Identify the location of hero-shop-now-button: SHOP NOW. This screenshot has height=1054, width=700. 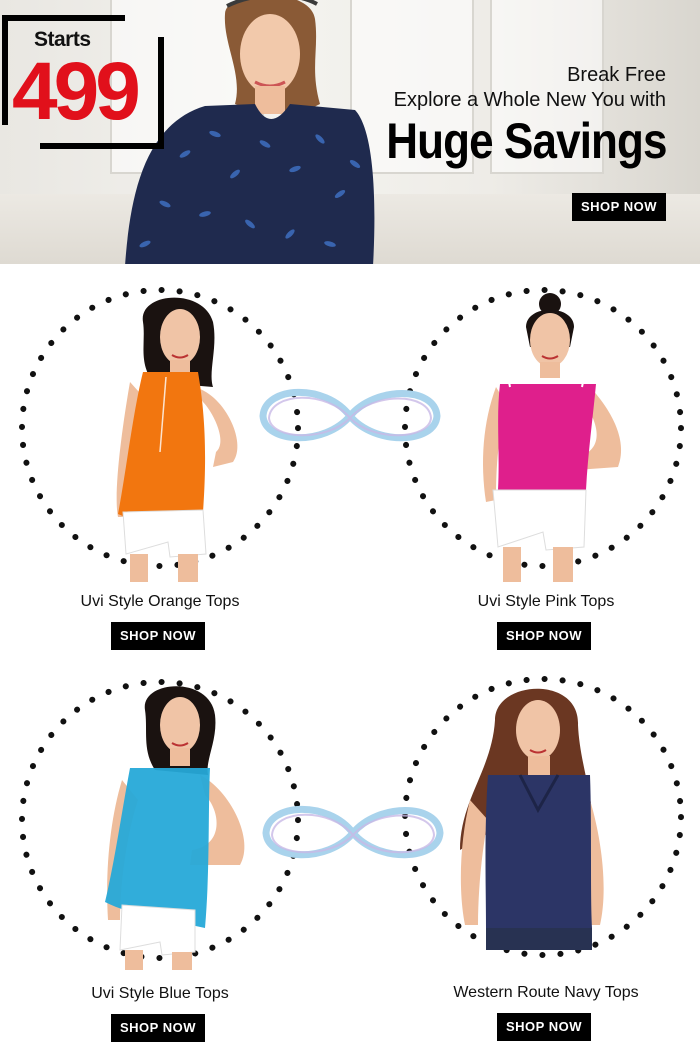
(619, 207).